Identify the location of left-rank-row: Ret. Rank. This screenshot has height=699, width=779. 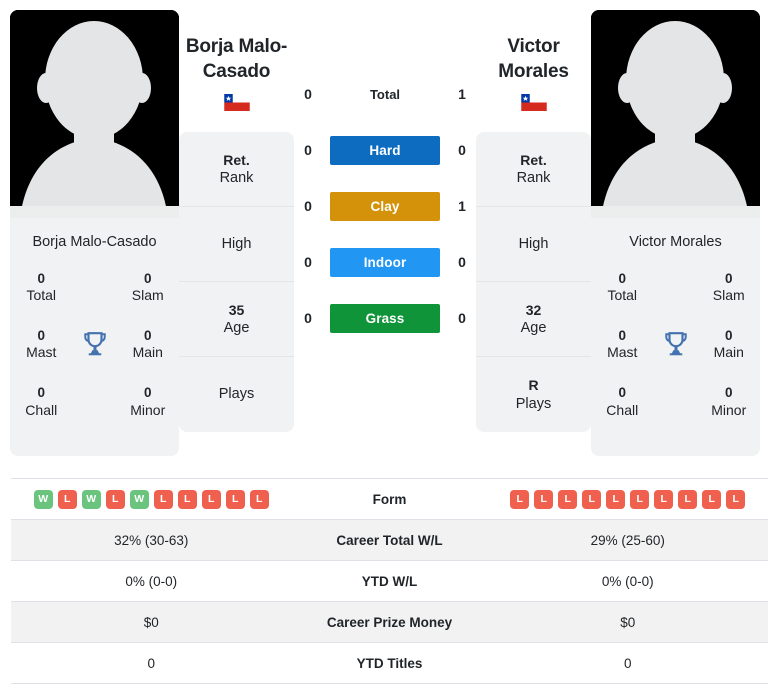
(236, 170).